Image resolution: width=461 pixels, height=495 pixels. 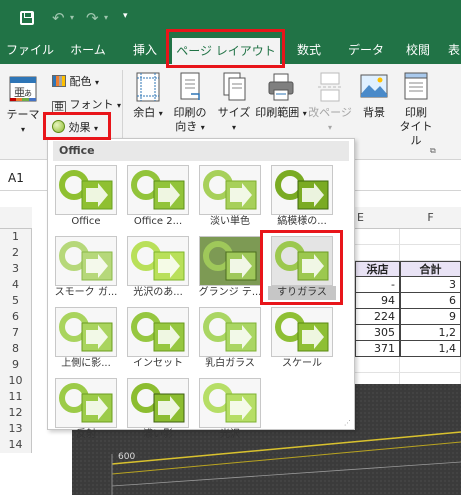 I want to click on column-header-e: E, so click(x=377, y=218).